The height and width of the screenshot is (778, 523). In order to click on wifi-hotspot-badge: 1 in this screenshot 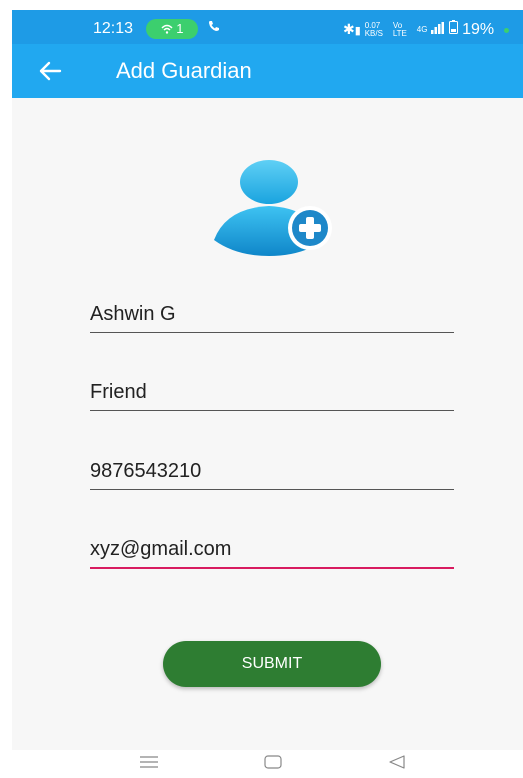, I will do `click(172, 29)`.